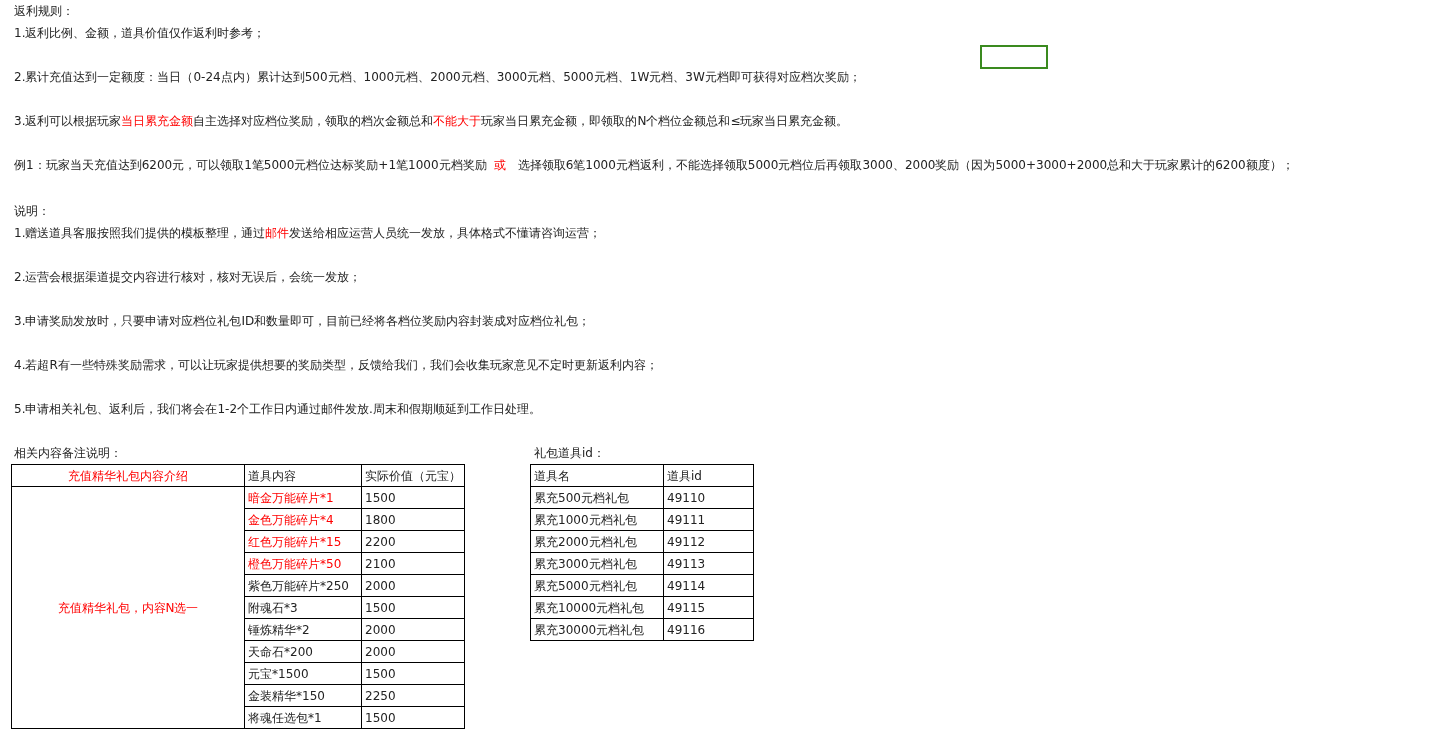 Image resolution: width=1432 pixels, height=751 pixels. Describe the element at coordinates (303, 585) in the screenshot. I see `table-cell: 紫色万能碎片*250` at that location.